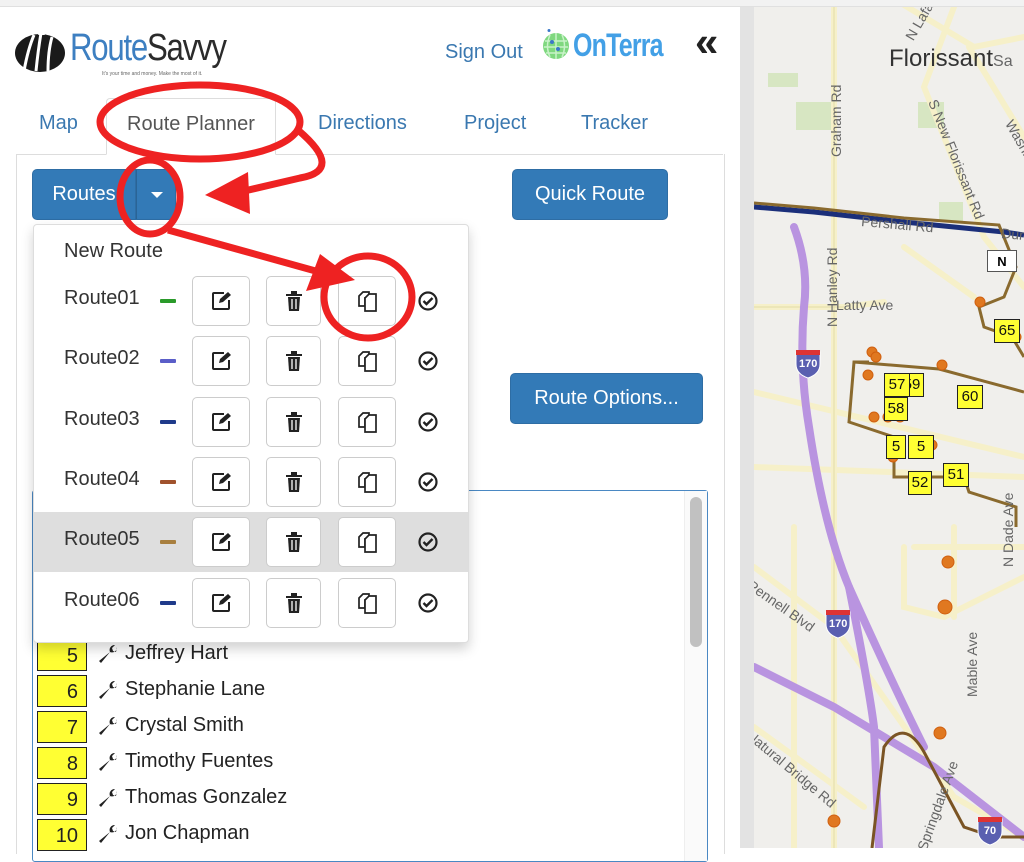 The width and height of the screenshot is (1024, 862). I want to click on stop-name: Timothy Fuentes, so click(199, 761).